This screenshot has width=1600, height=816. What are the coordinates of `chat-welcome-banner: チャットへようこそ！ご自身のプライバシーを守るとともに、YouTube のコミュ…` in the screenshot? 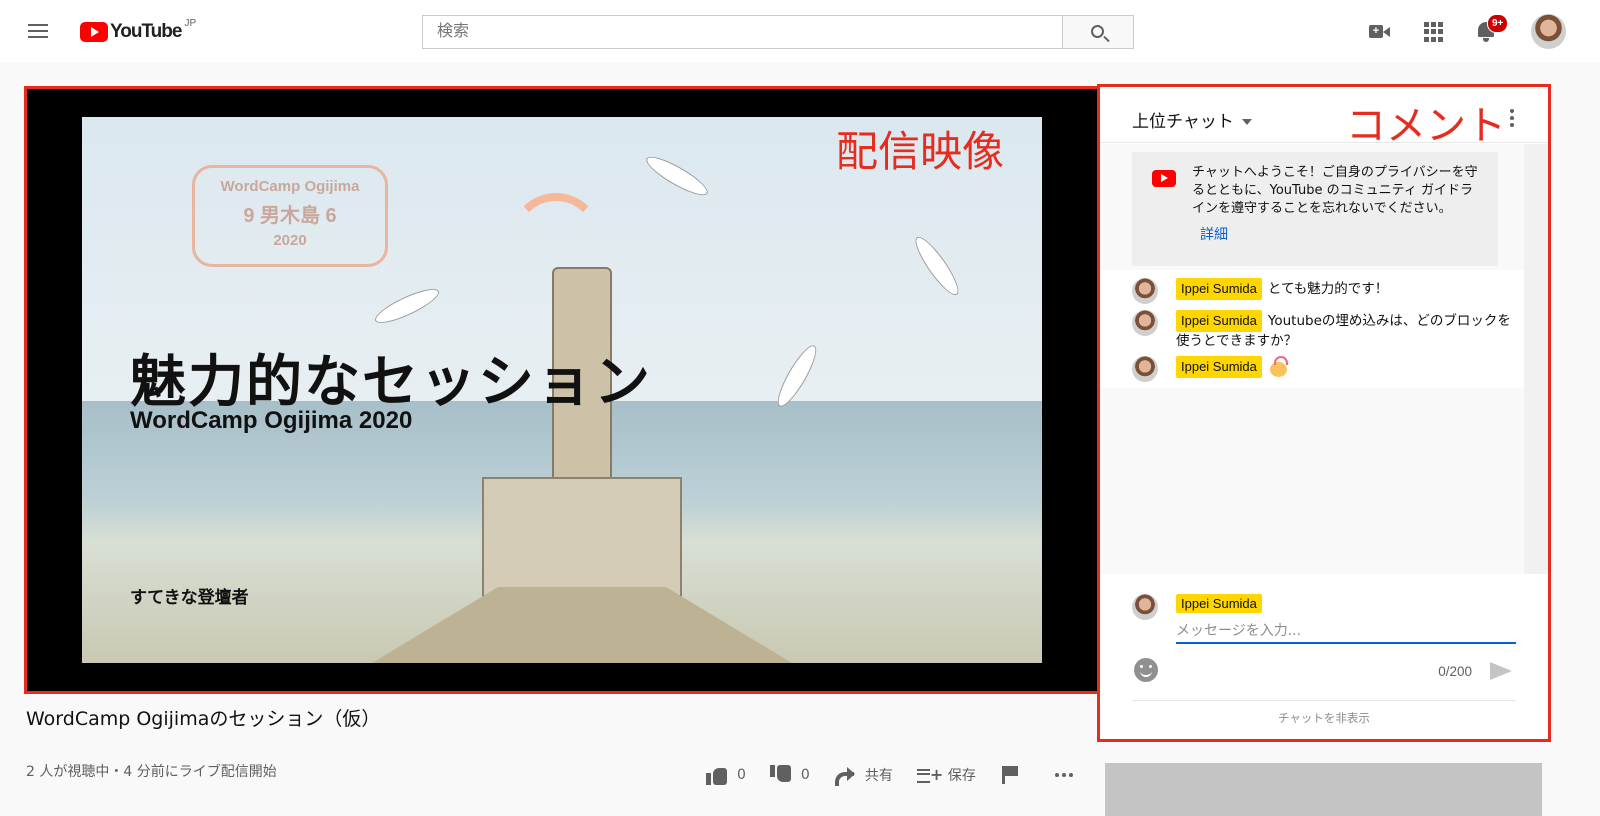 It's located at (1315, 209).